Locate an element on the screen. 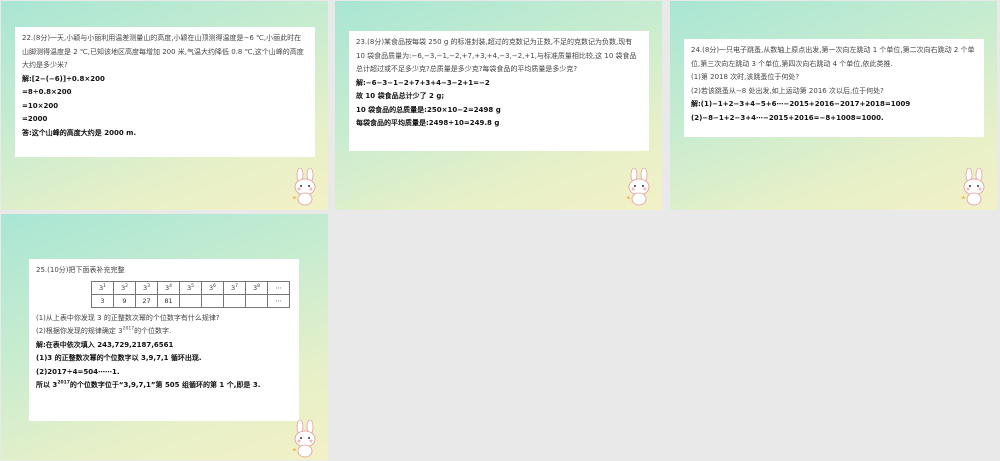 This screenshot has height=461, width=1000. question-text: (1)第 2018 次时,该跳蚤位于何处? is located at coordinates (745, 77).